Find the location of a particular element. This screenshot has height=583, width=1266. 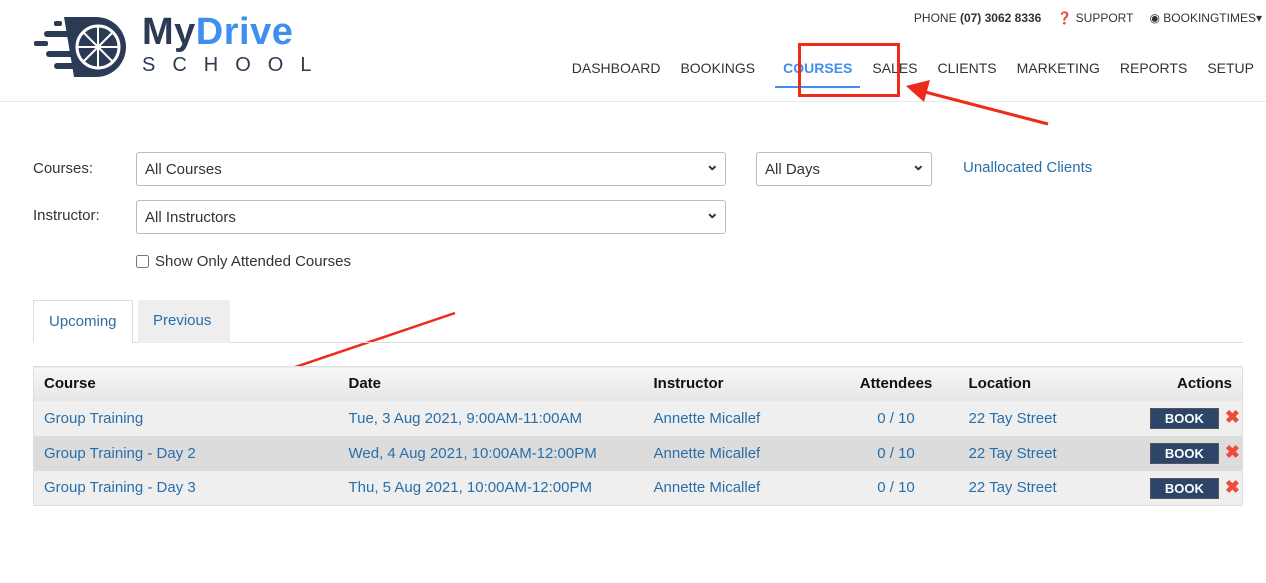

tabs: Upcoming Previous is located at coordinates (638, 321).